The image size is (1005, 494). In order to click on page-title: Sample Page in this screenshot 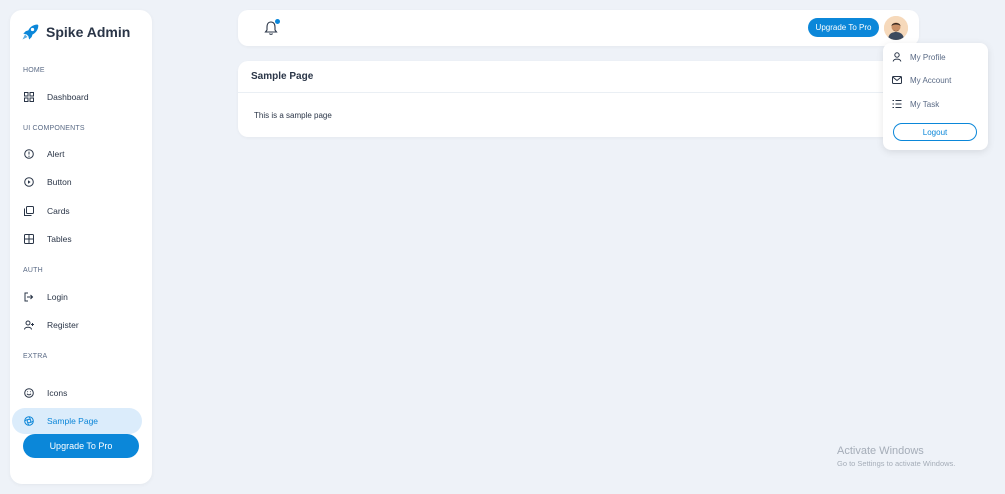, I will do `click(282, 76)`.